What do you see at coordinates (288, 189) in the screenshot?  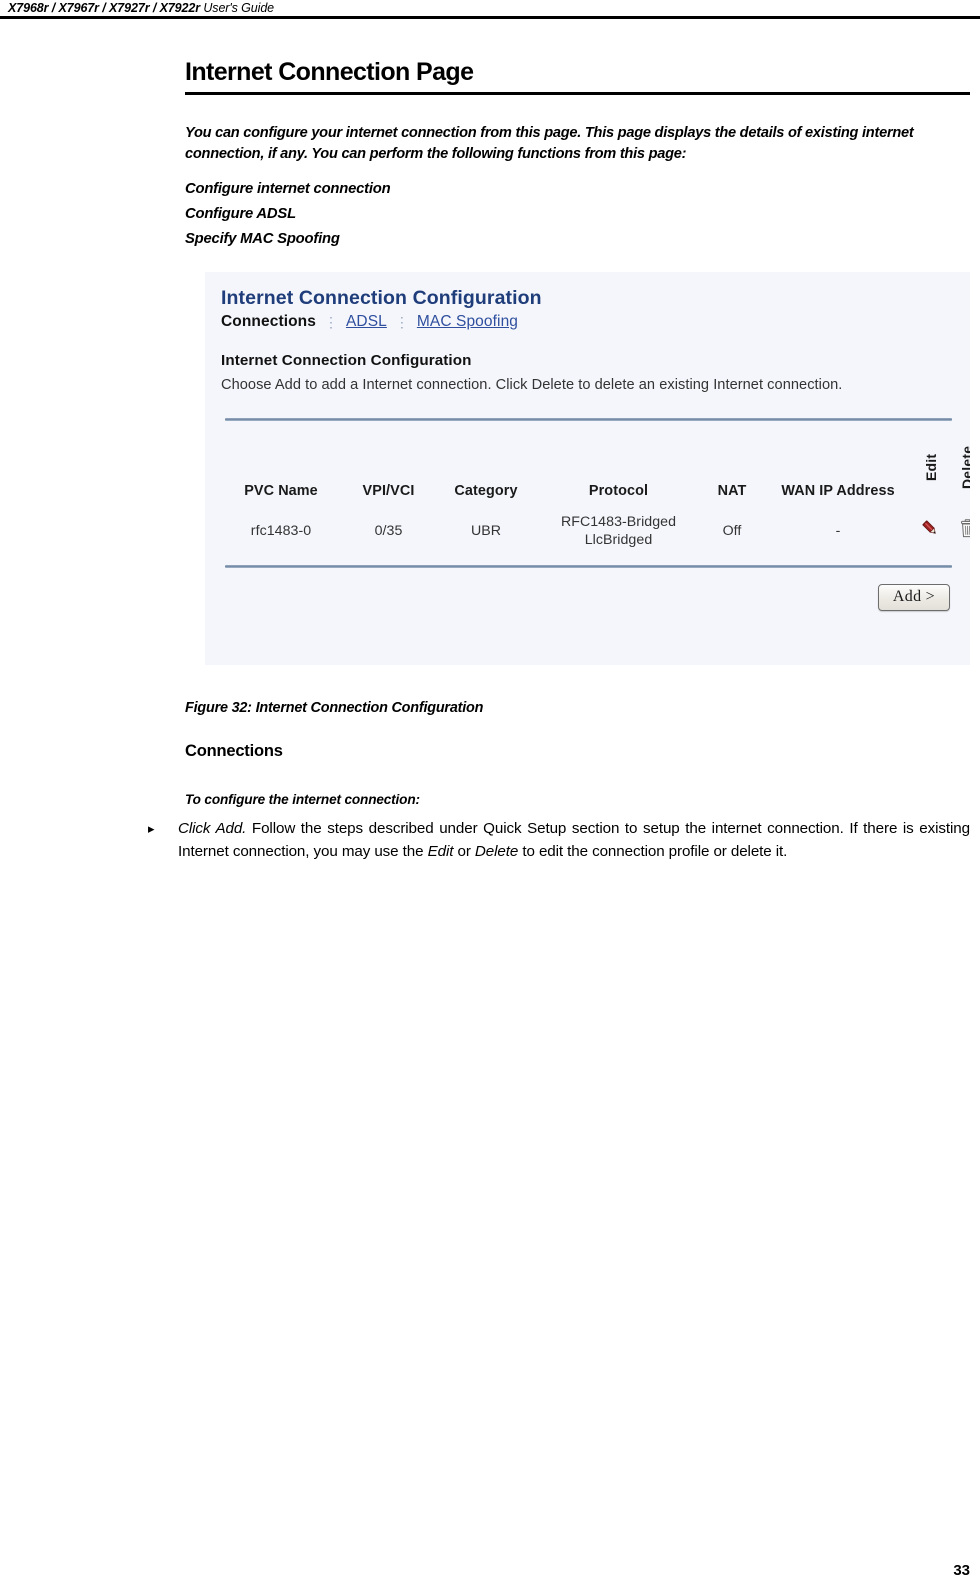 I see `function-item-0: Configure internet connection` at bounding box center [288, 189].